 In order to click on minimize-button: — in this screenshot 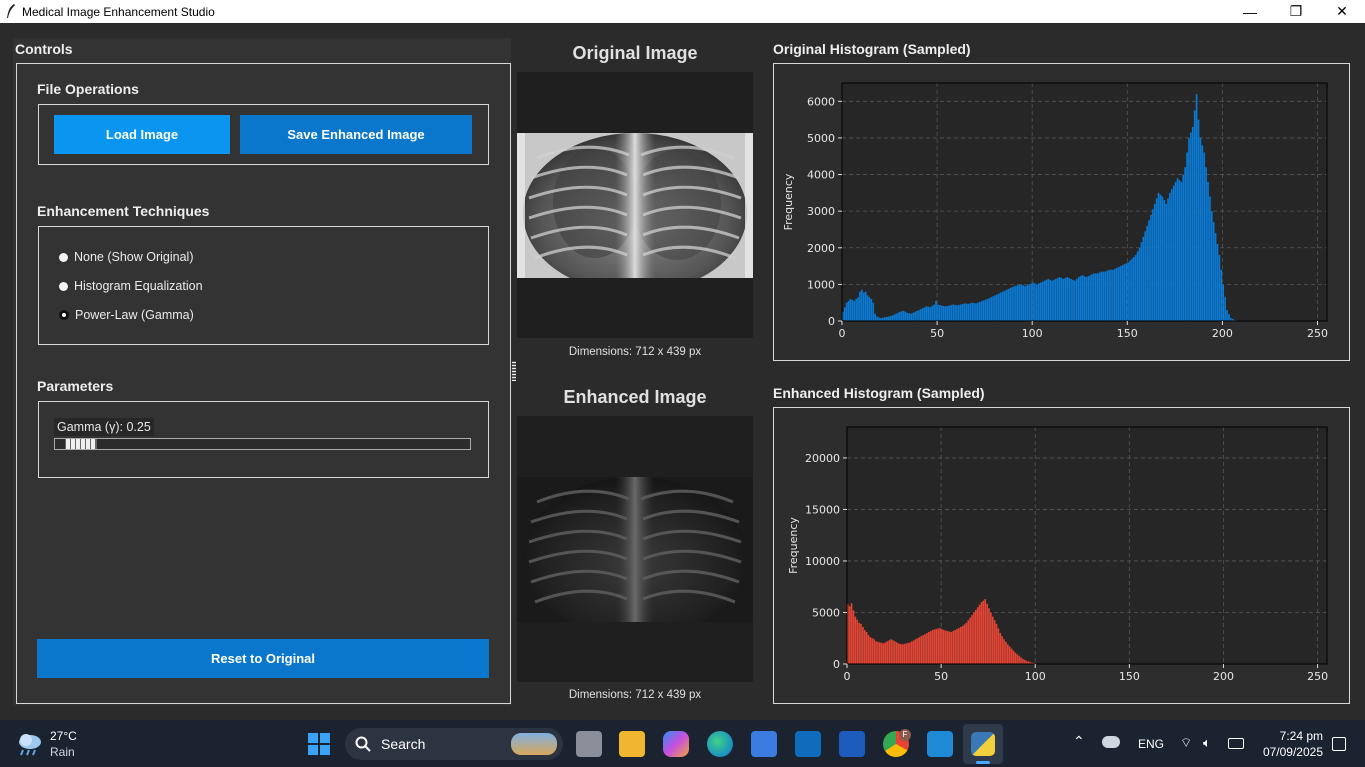, I will do `click(1250, 11)`.